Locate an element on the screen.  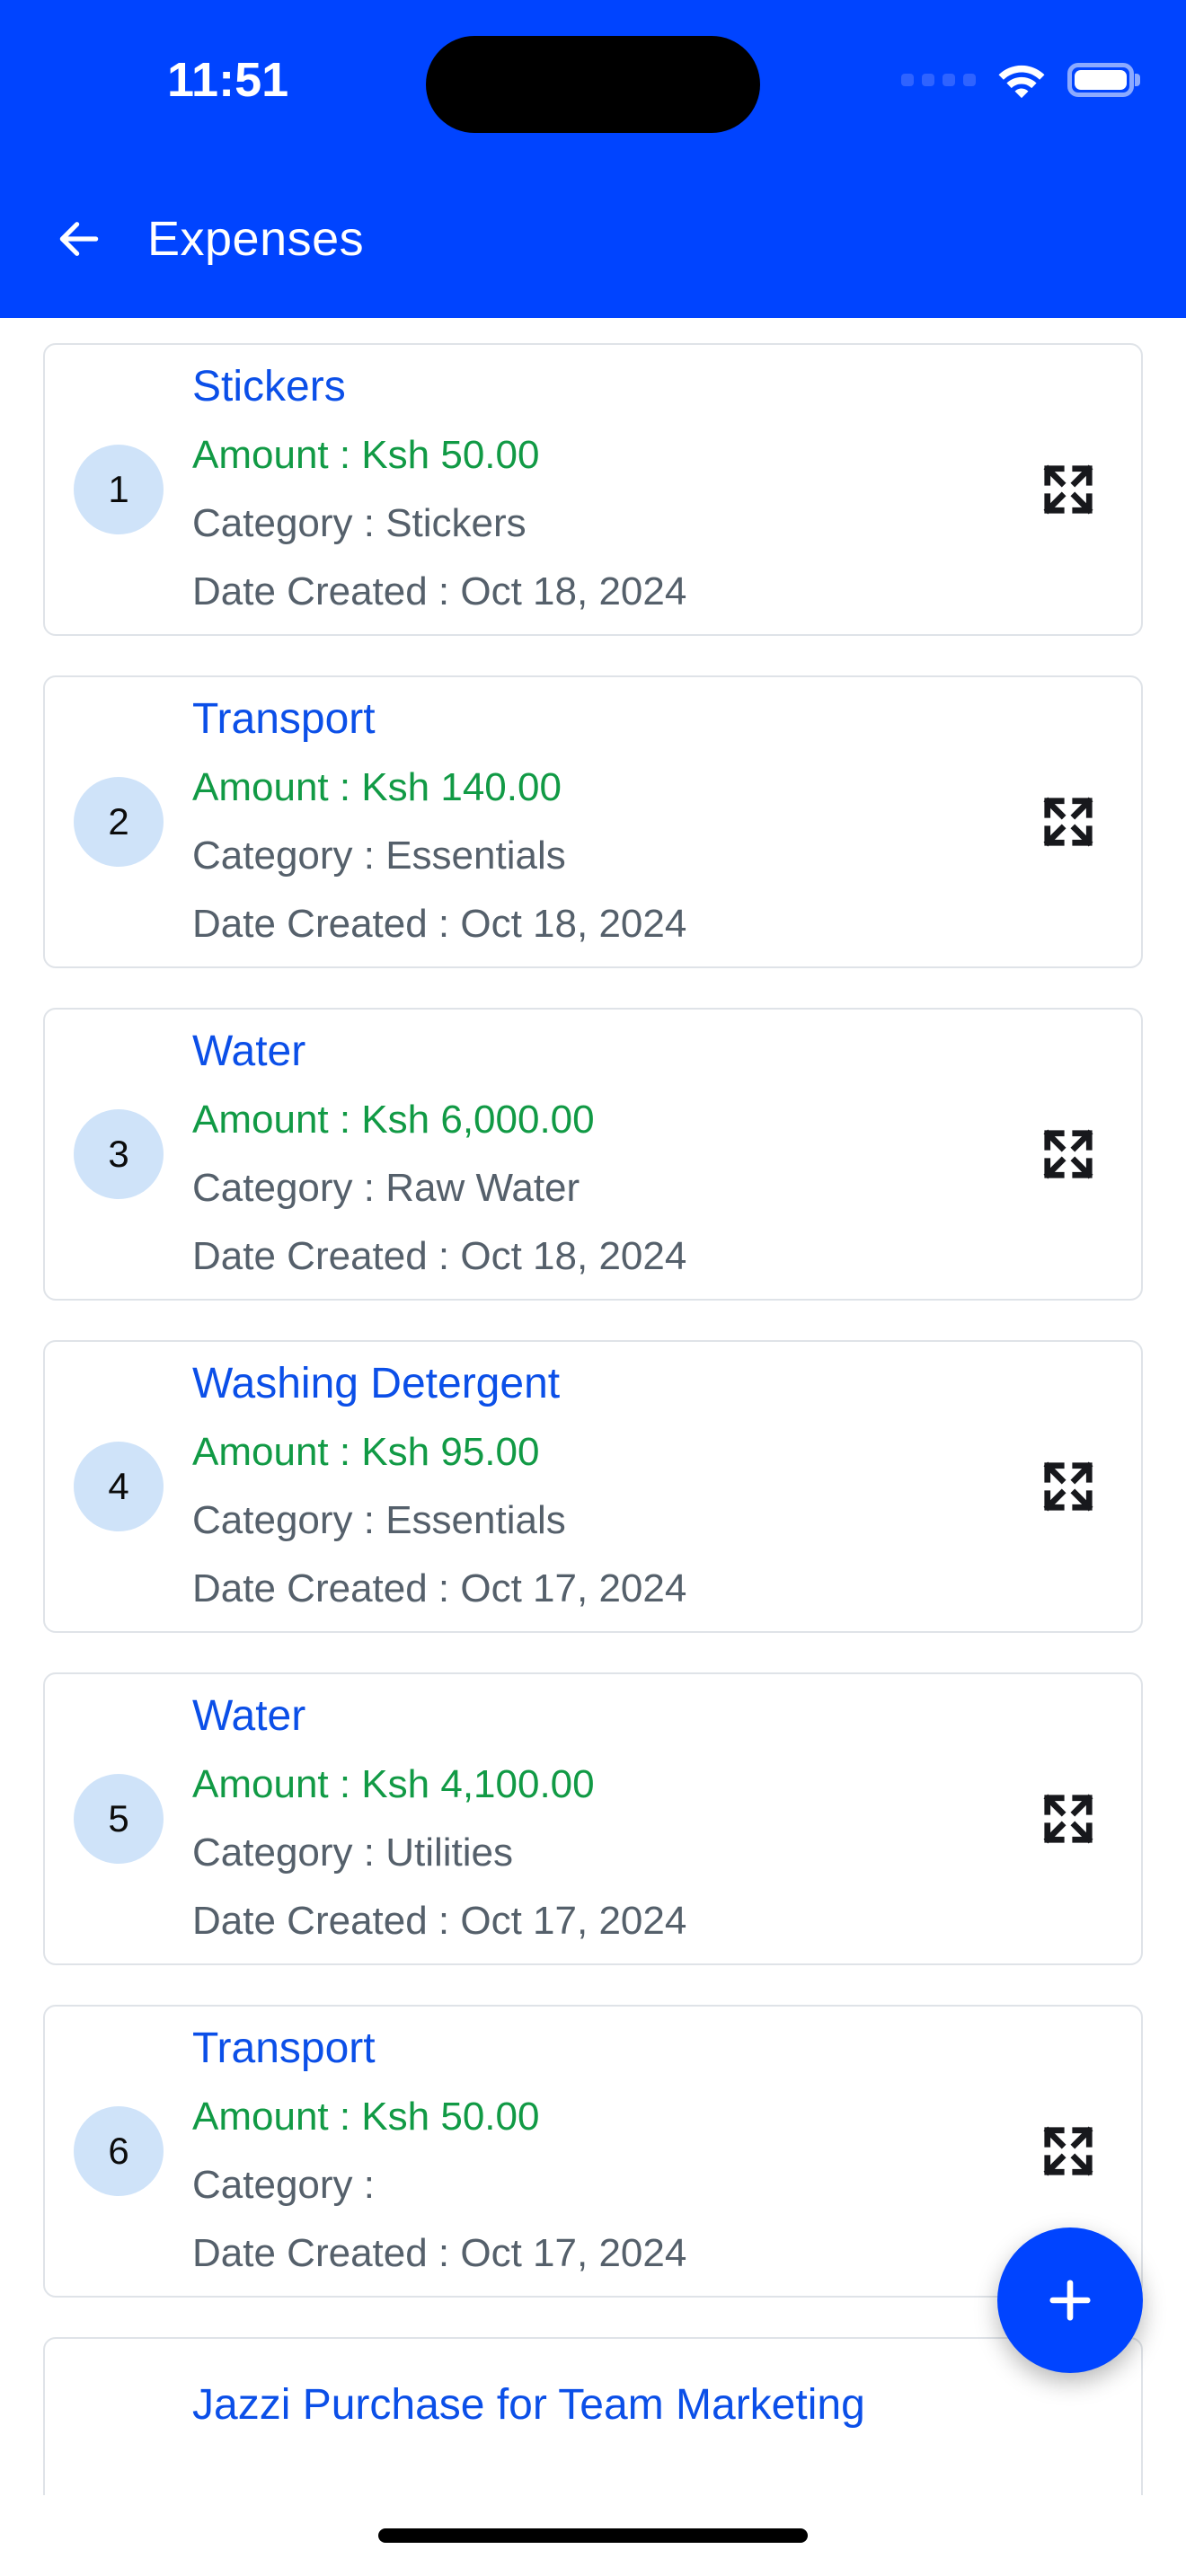
page-title: Expenses is located at coordinates (256, 239).